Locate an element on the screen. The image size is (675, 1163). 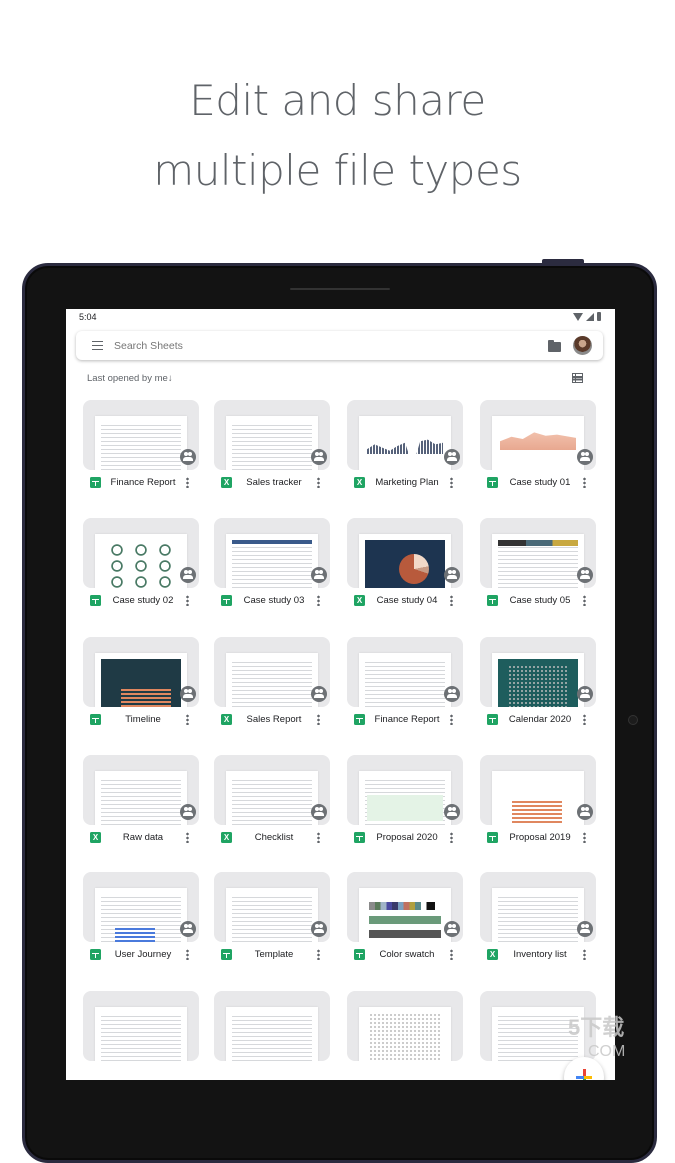
file-card: Case study 02 is located at coordinates (141, 568).